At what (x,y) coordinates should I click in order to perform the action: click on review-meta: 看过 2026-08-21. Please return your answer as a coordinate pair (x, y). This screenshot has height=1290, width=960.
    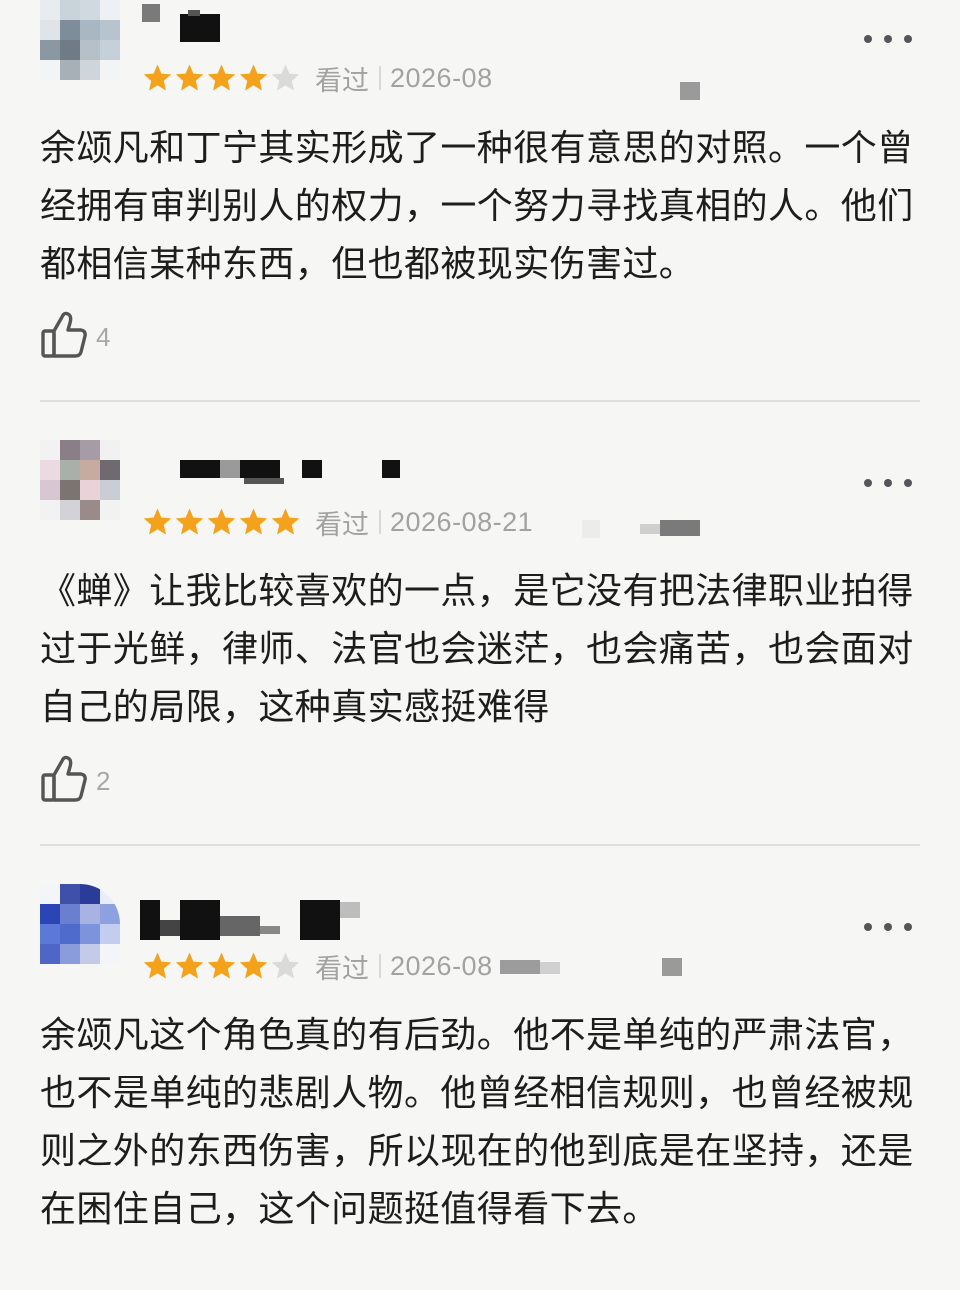
    Looking at the image, I should click on (337, 522).